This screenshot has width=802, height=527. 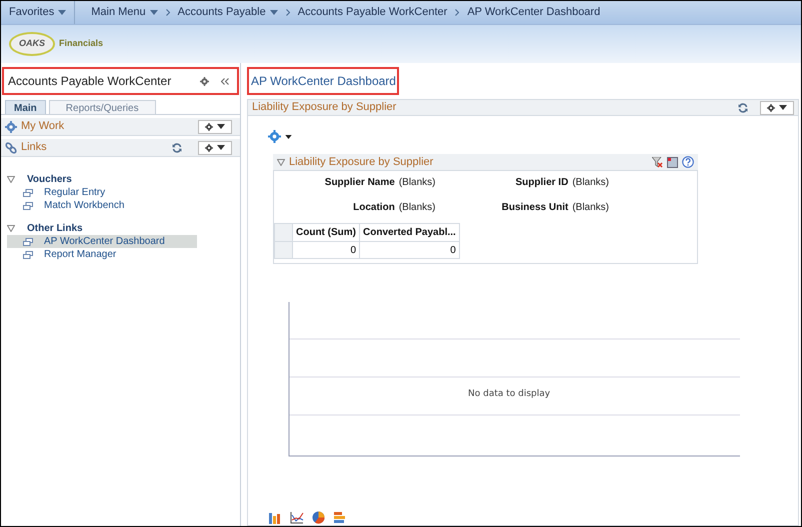 What do you see at coordinates (228, 12) in the screenshot?
I see `breadcrumb-link: Accounts Payable` at bounding box center [228, 12].